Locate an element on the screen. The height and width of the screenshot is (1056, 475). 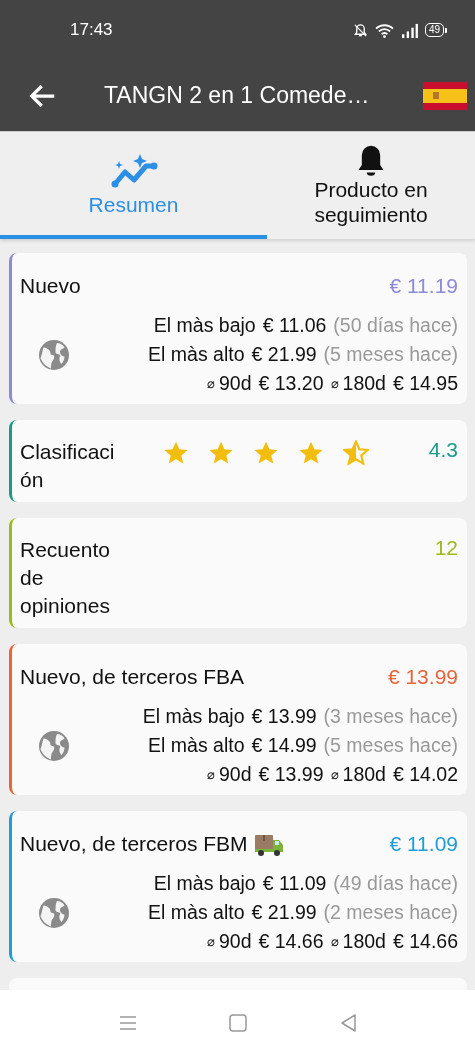
price: € 14.02 is located at coordinates (425, 774).